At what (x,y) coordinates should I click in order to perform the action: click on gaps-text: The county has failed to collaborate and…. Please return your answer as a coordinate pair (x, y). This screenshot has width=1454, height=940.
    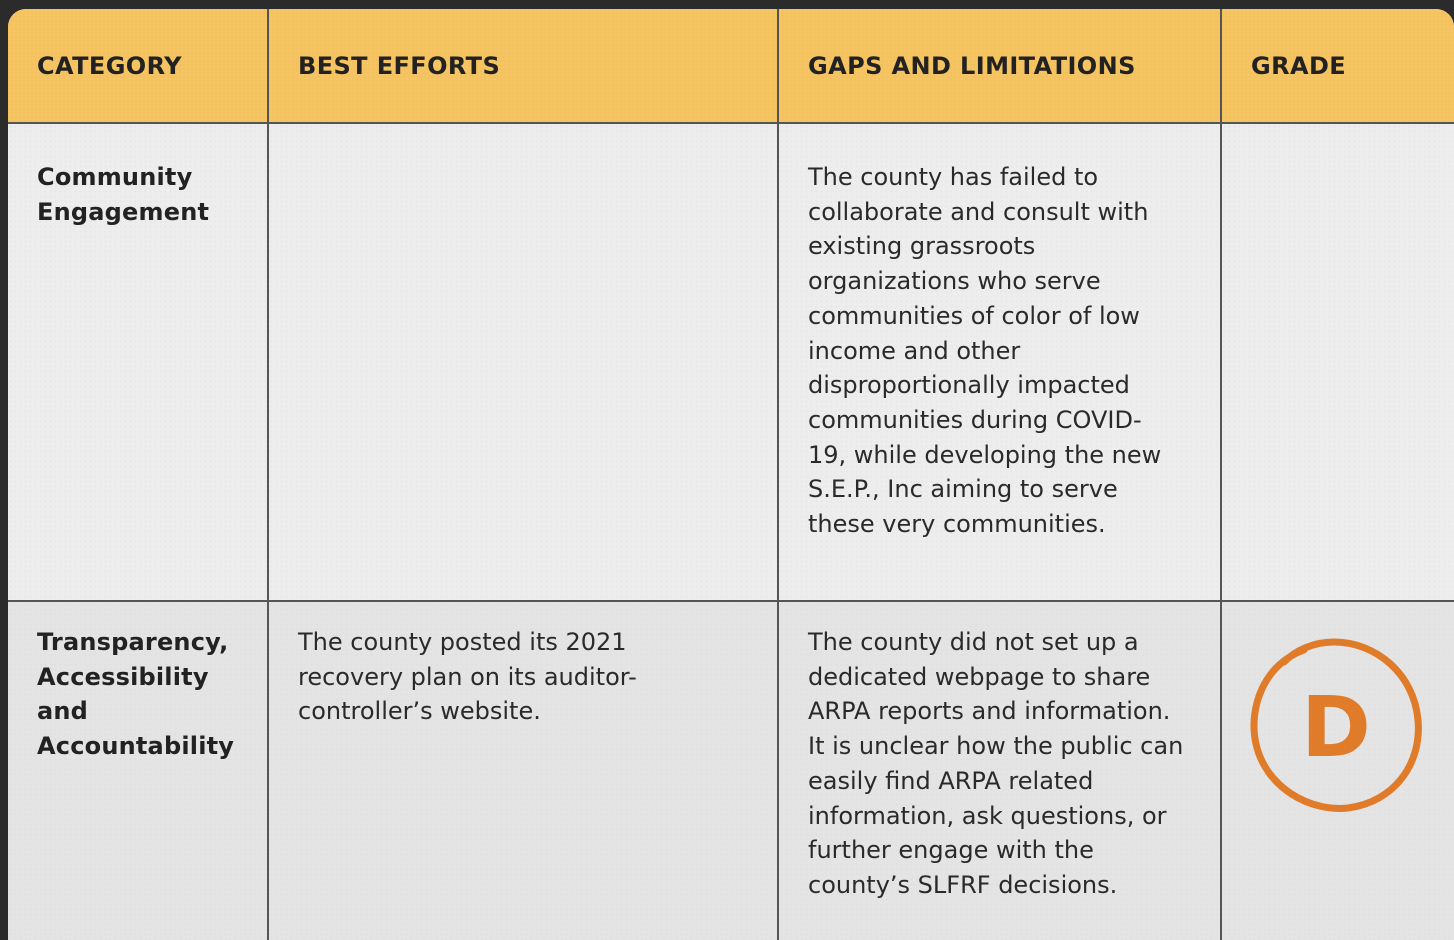
    Looking at the image, I should click on (985, 351).